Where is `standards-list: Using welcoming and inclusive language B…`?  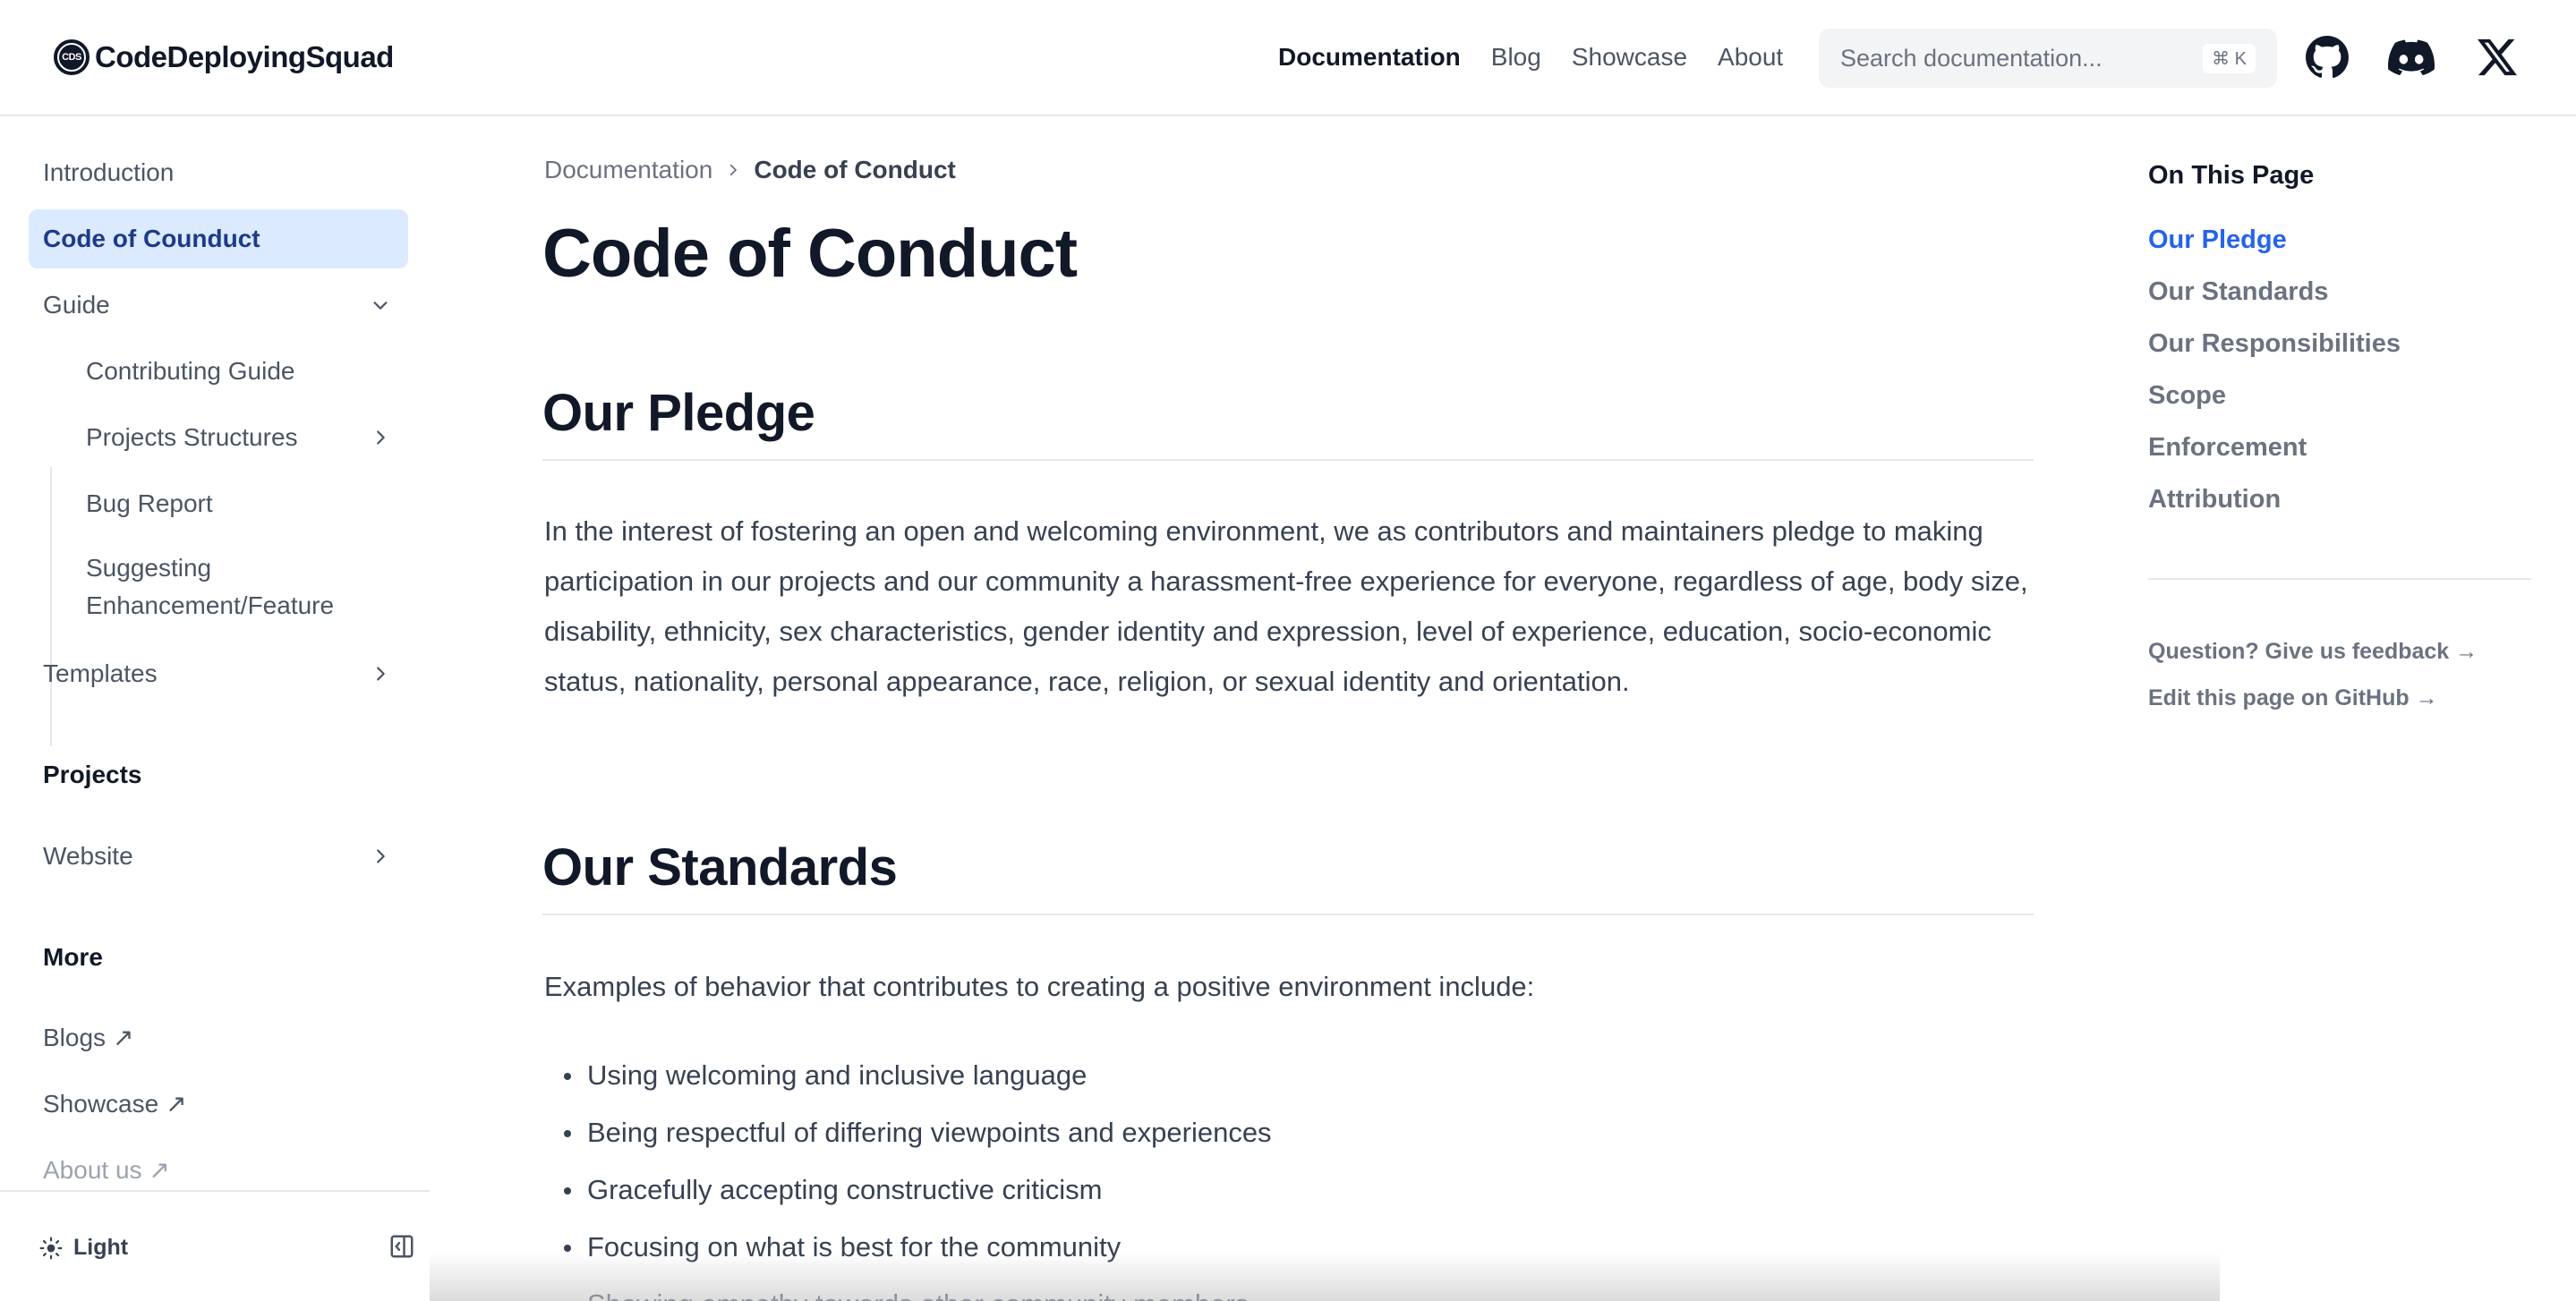
standards-list: Using welcoming and inclusive language B… is located at coordinates (1287, 1174).